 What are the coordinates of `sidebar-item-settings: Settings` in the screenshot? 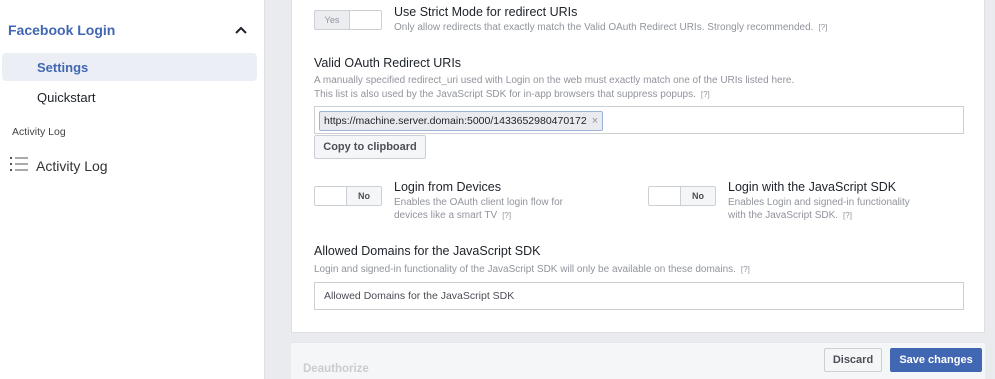 It's located at (129, 67).